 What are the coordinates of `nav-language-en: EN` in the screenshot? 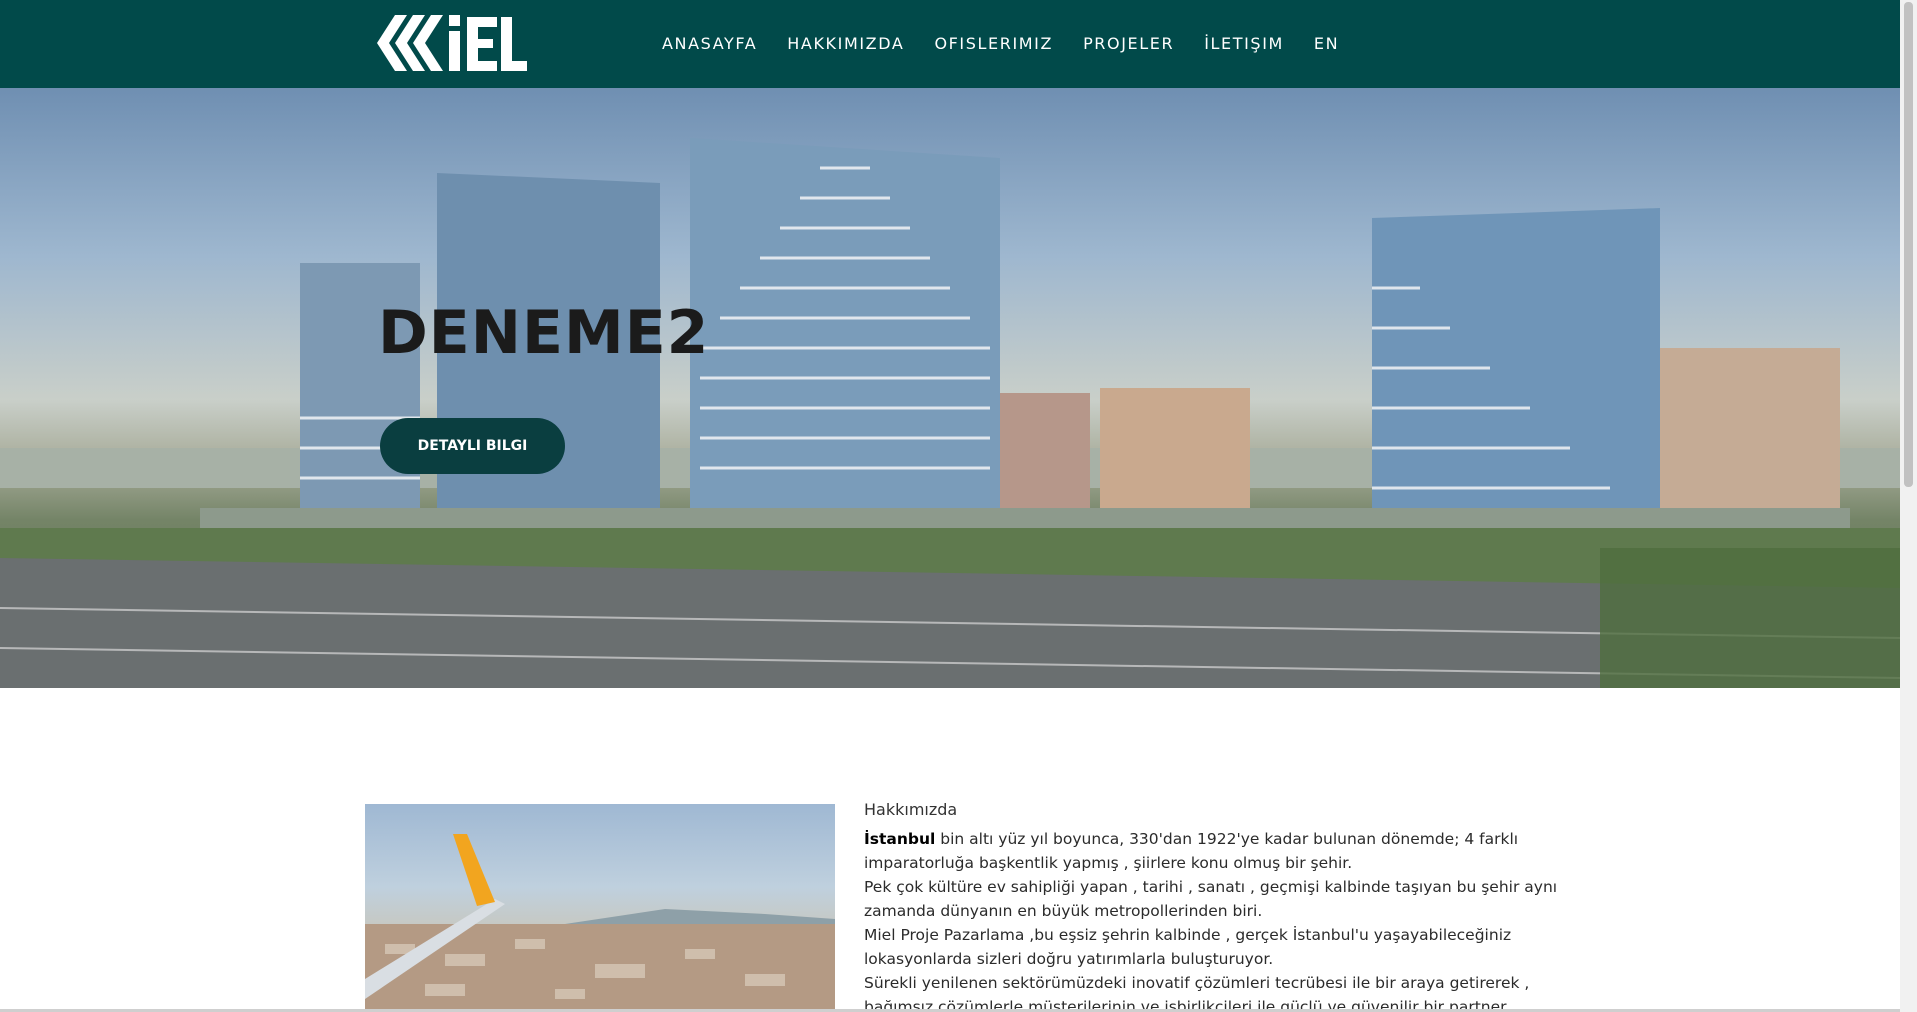 It's located at (1326, 43).